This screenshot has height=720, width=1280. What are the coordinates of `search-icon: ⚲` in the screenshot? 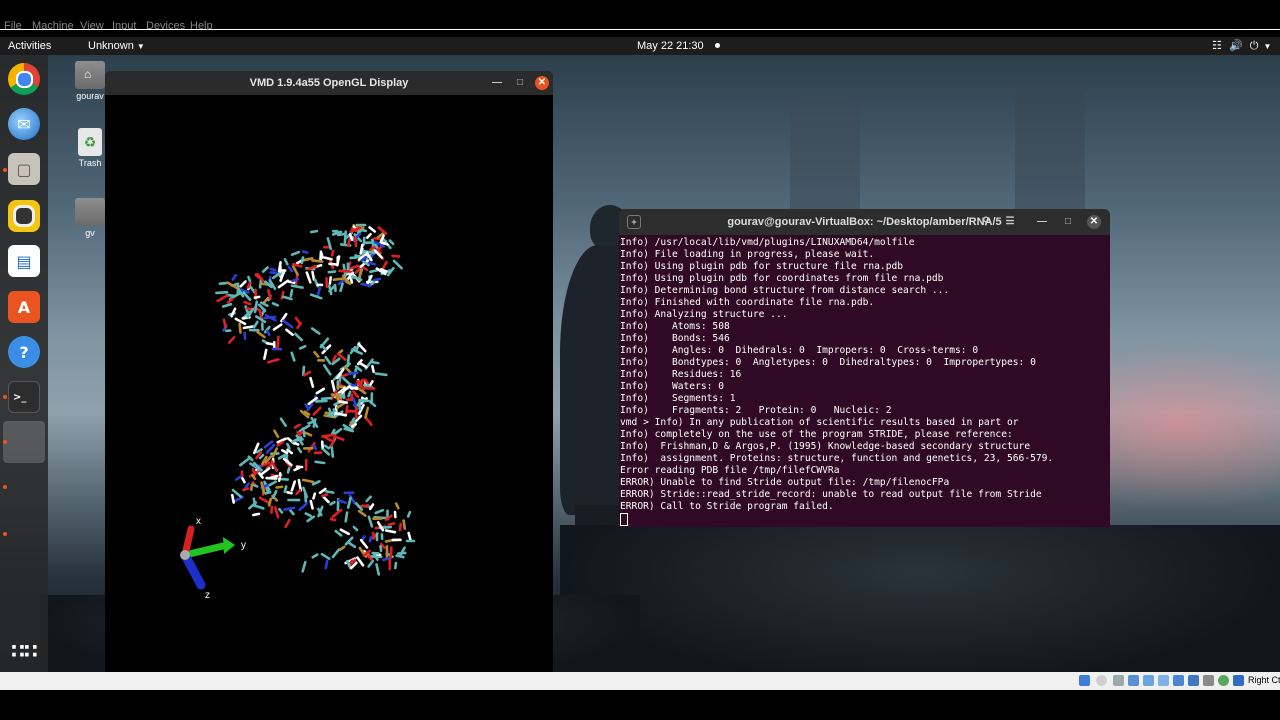 It's located at (986, 222).